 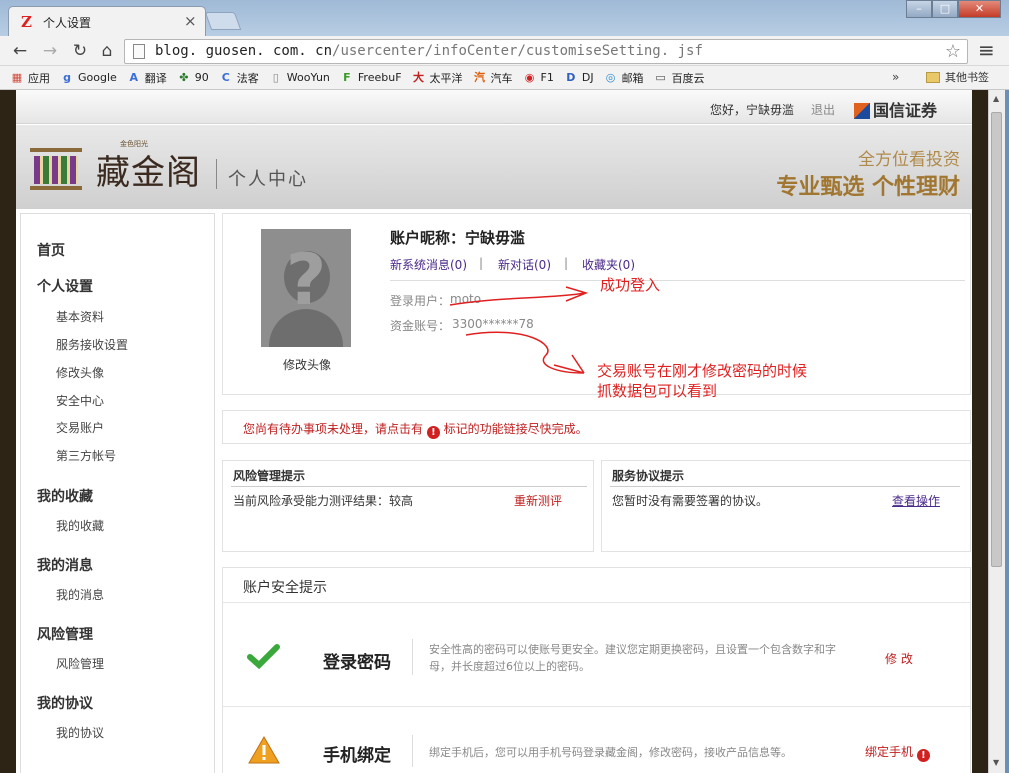 I want to click on todo-text-after: 标记的功能链接尽快完成。, so click(x=515, y=429).